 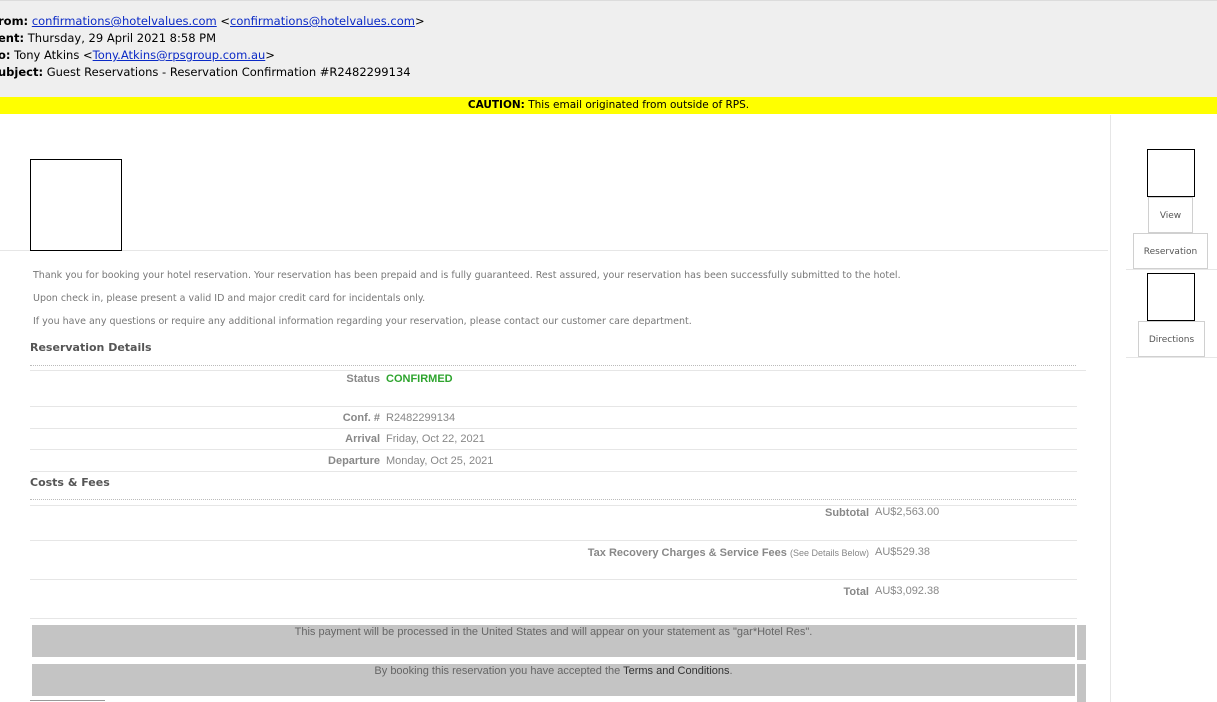 What do you see at coordinates (91, 347) in the screenshot?
I see `reservation-details-title: Reservation Details` at bounding box center [91, 347].